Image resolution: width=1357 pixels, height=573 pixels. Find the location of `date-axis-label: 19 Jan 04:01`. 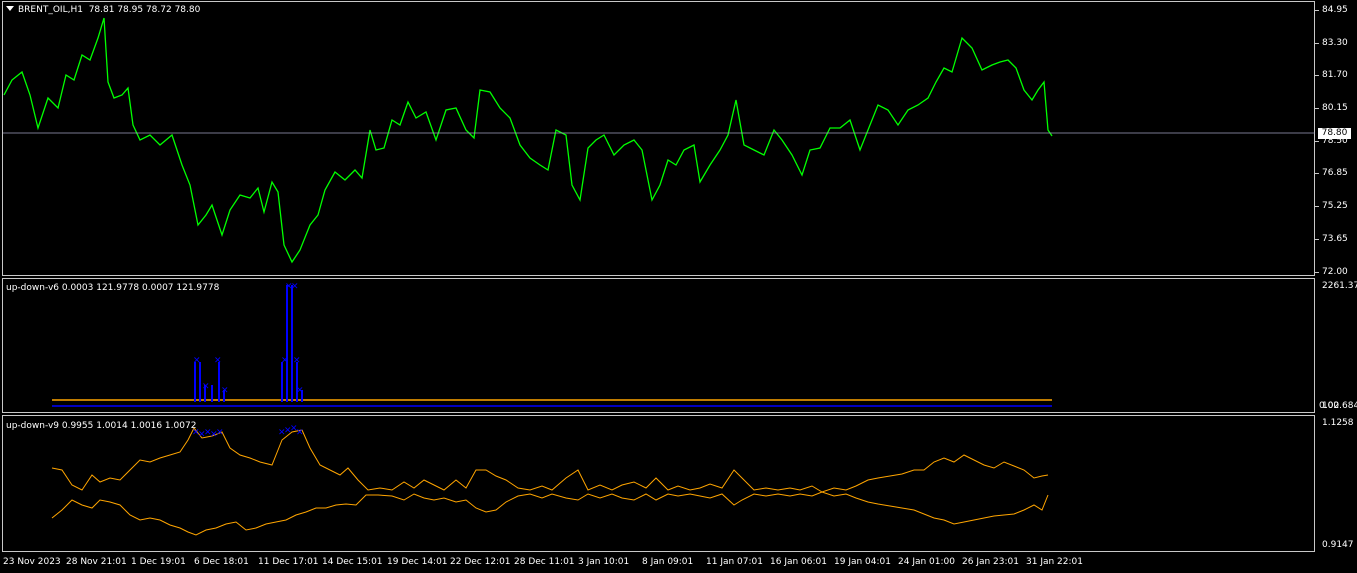

date-axis-label: 19 Jan 04:01 is located at coordinates (862, 562).